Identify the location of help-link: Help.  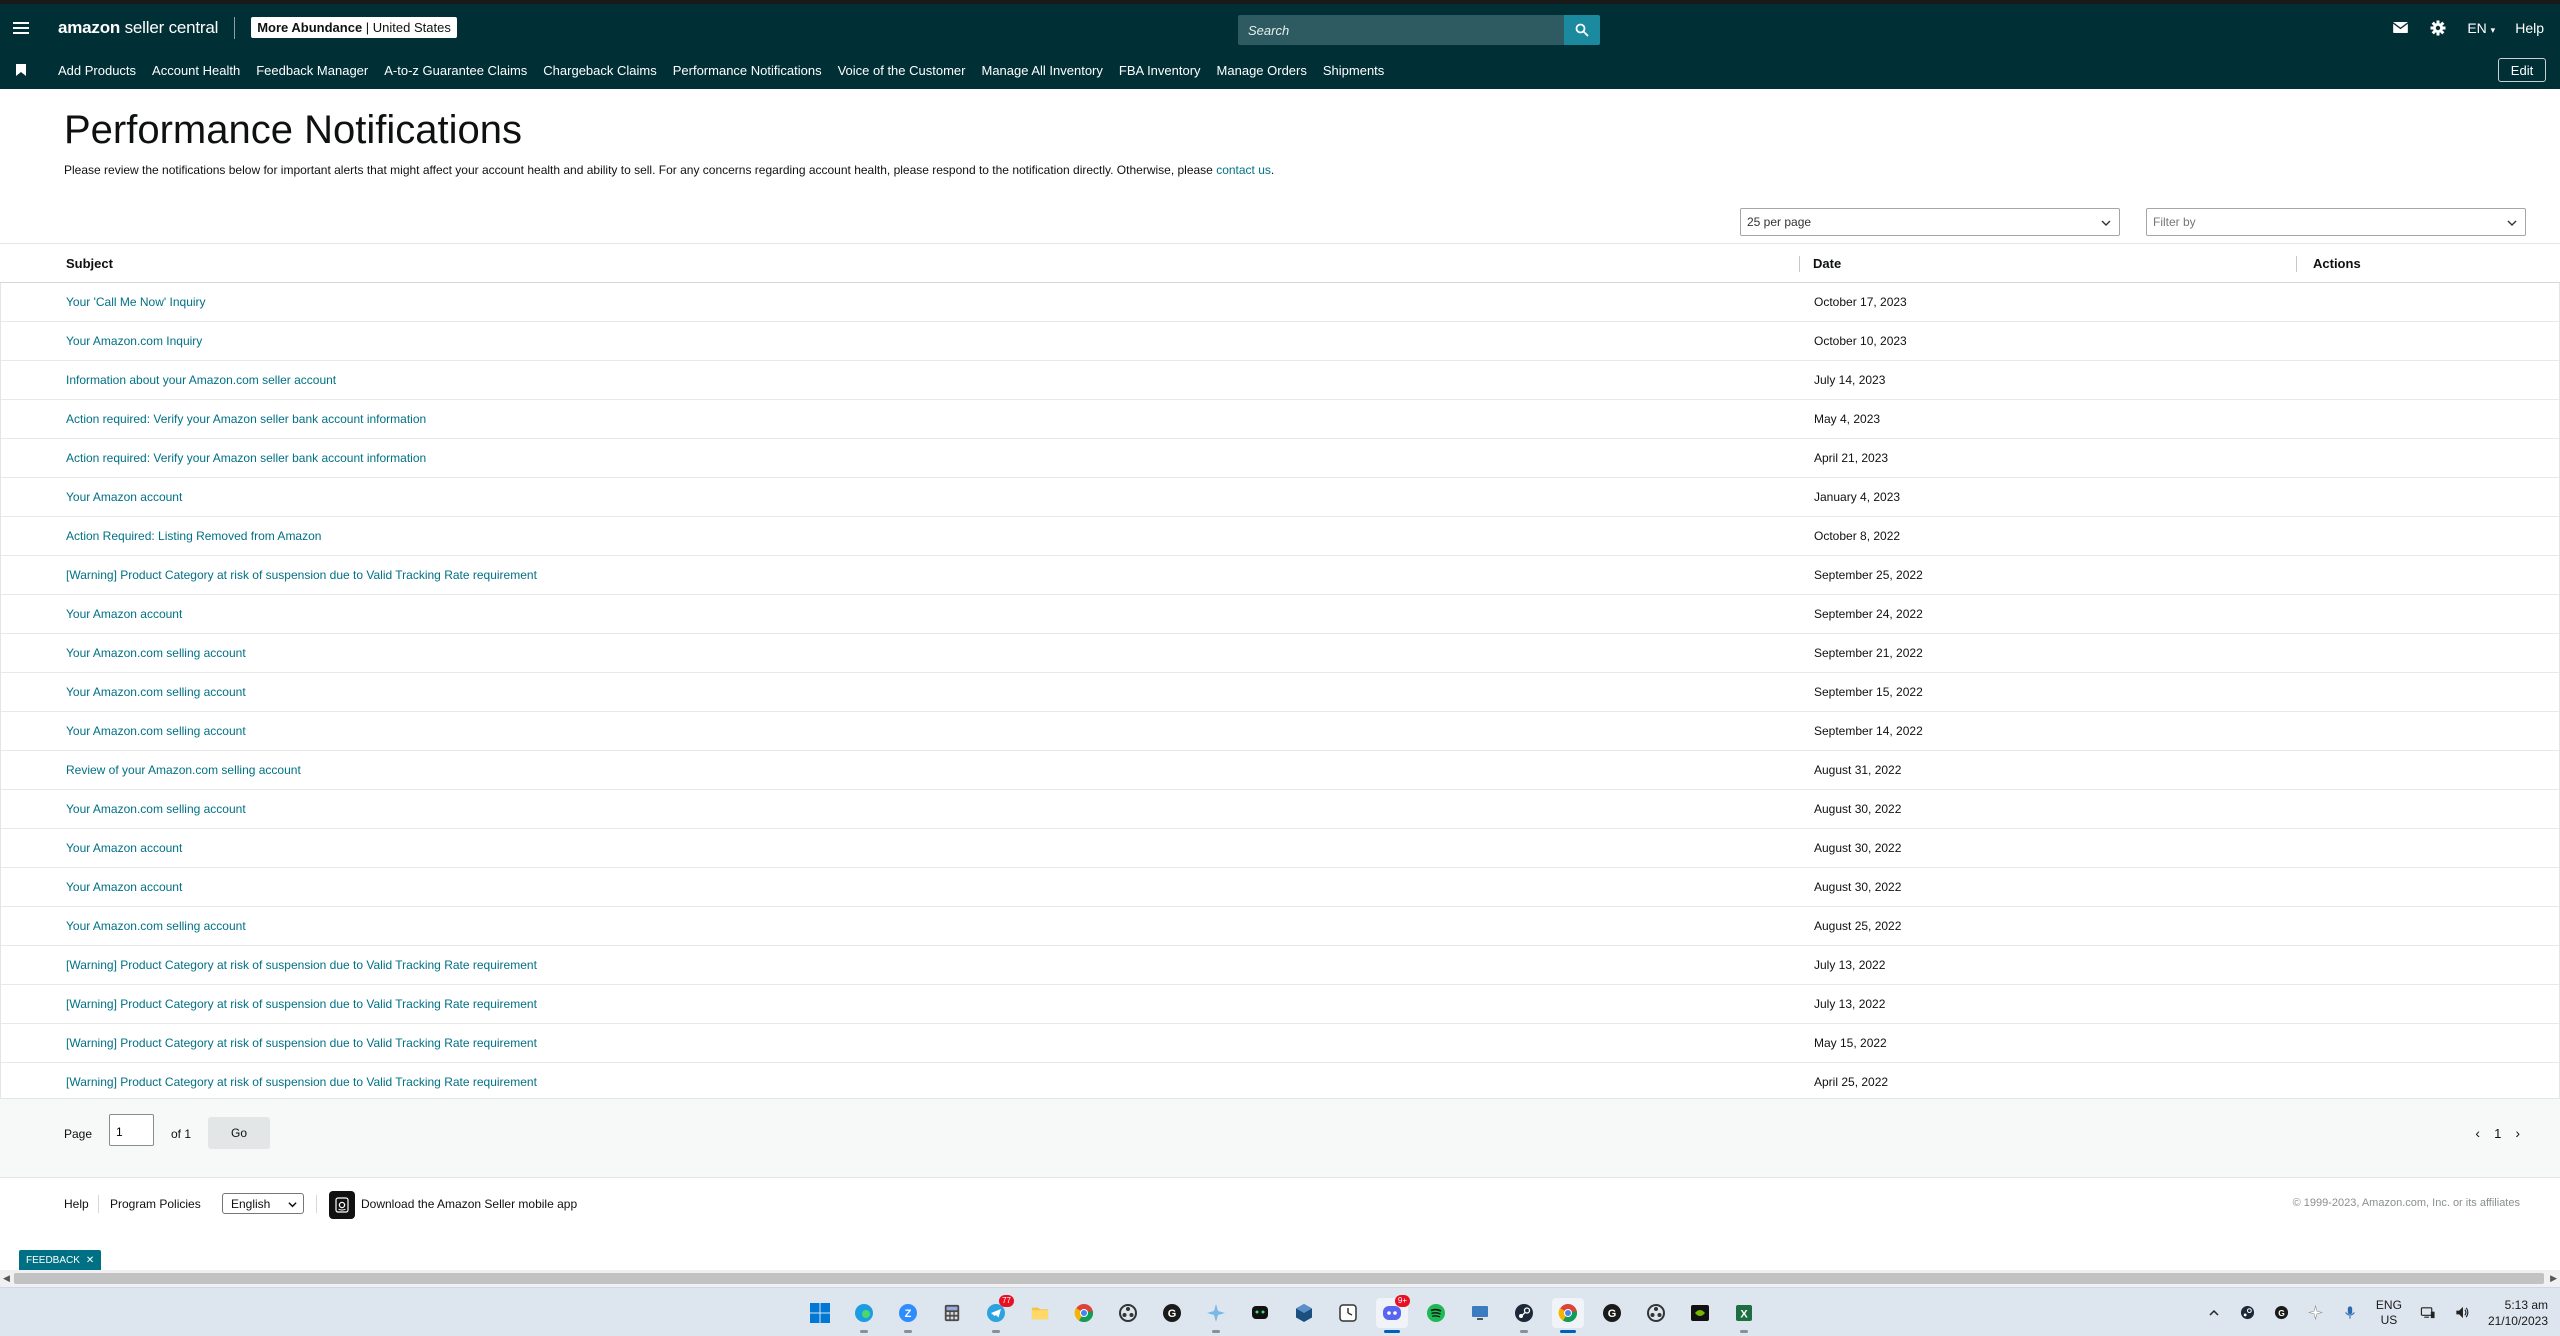
(2529, 28).